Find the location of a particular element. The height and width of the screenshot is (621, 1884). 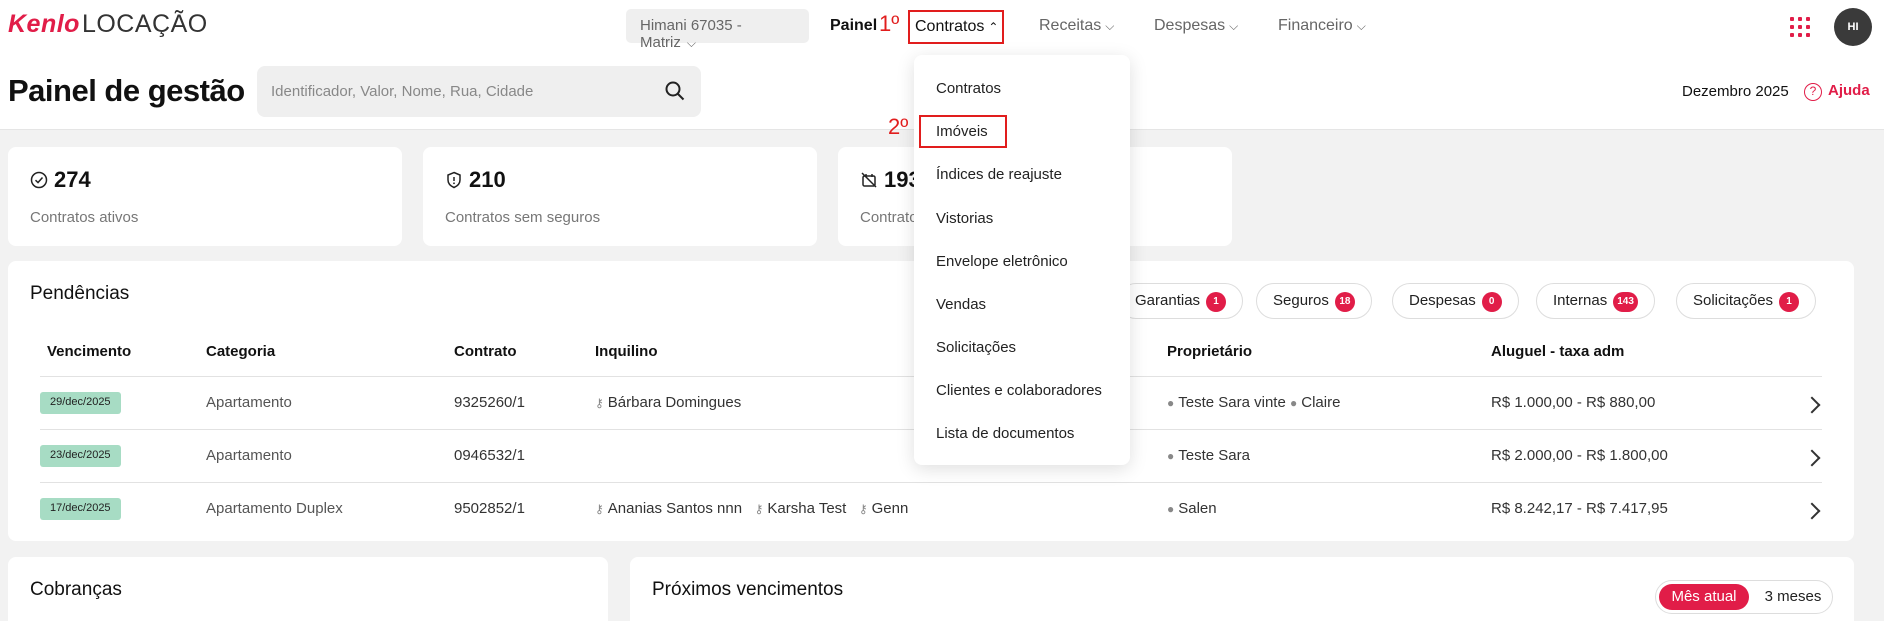

logo-brand: Kenlo is located at coordinates (44, 24).